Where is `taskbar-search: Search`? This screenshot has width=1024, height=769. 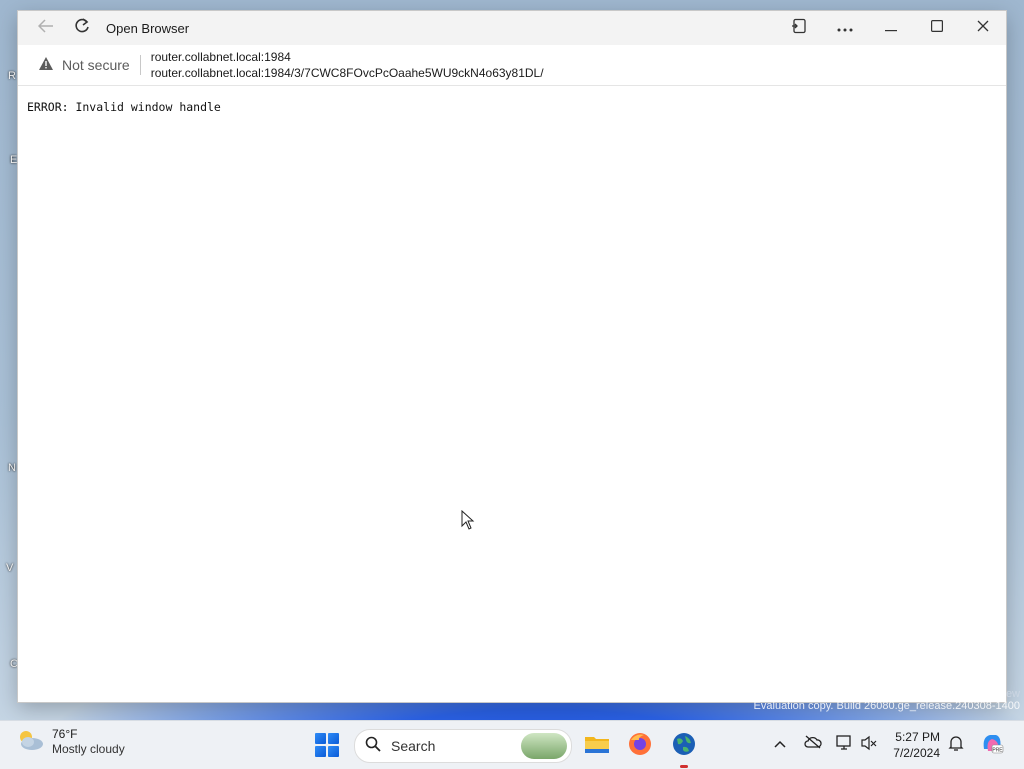
taskbar-search: Search is located at coordinates (463, 746).